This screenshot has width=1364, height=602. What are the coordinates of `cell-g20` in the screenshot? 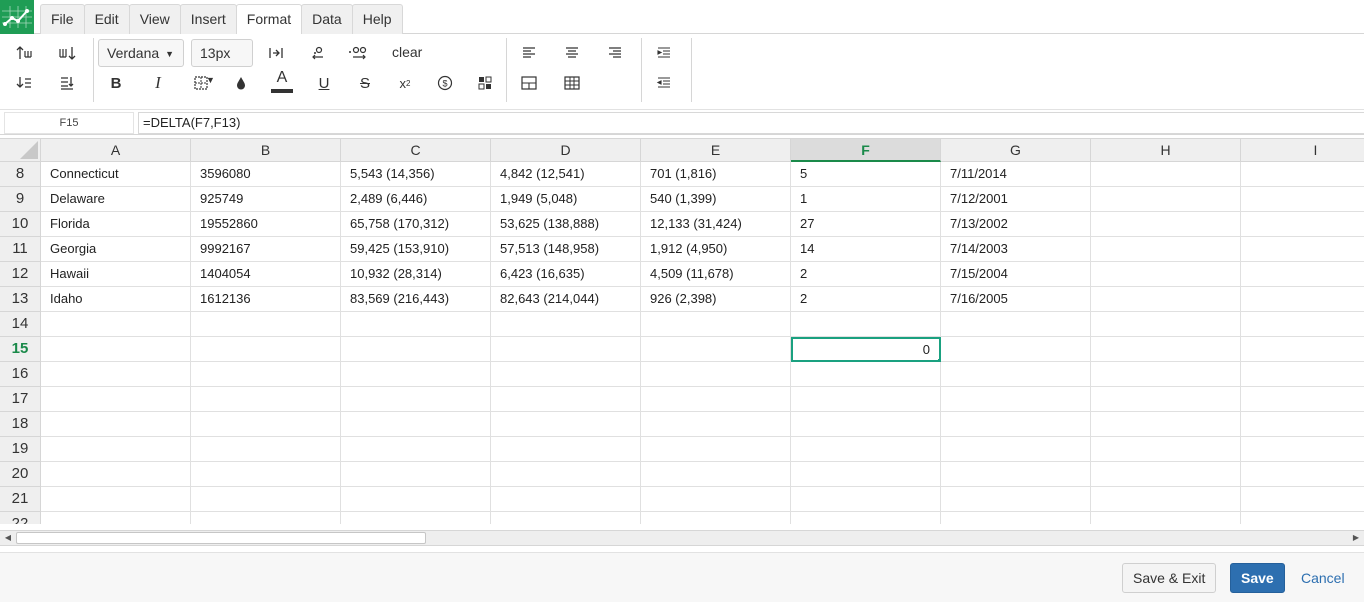 It's located at (1016, 474).